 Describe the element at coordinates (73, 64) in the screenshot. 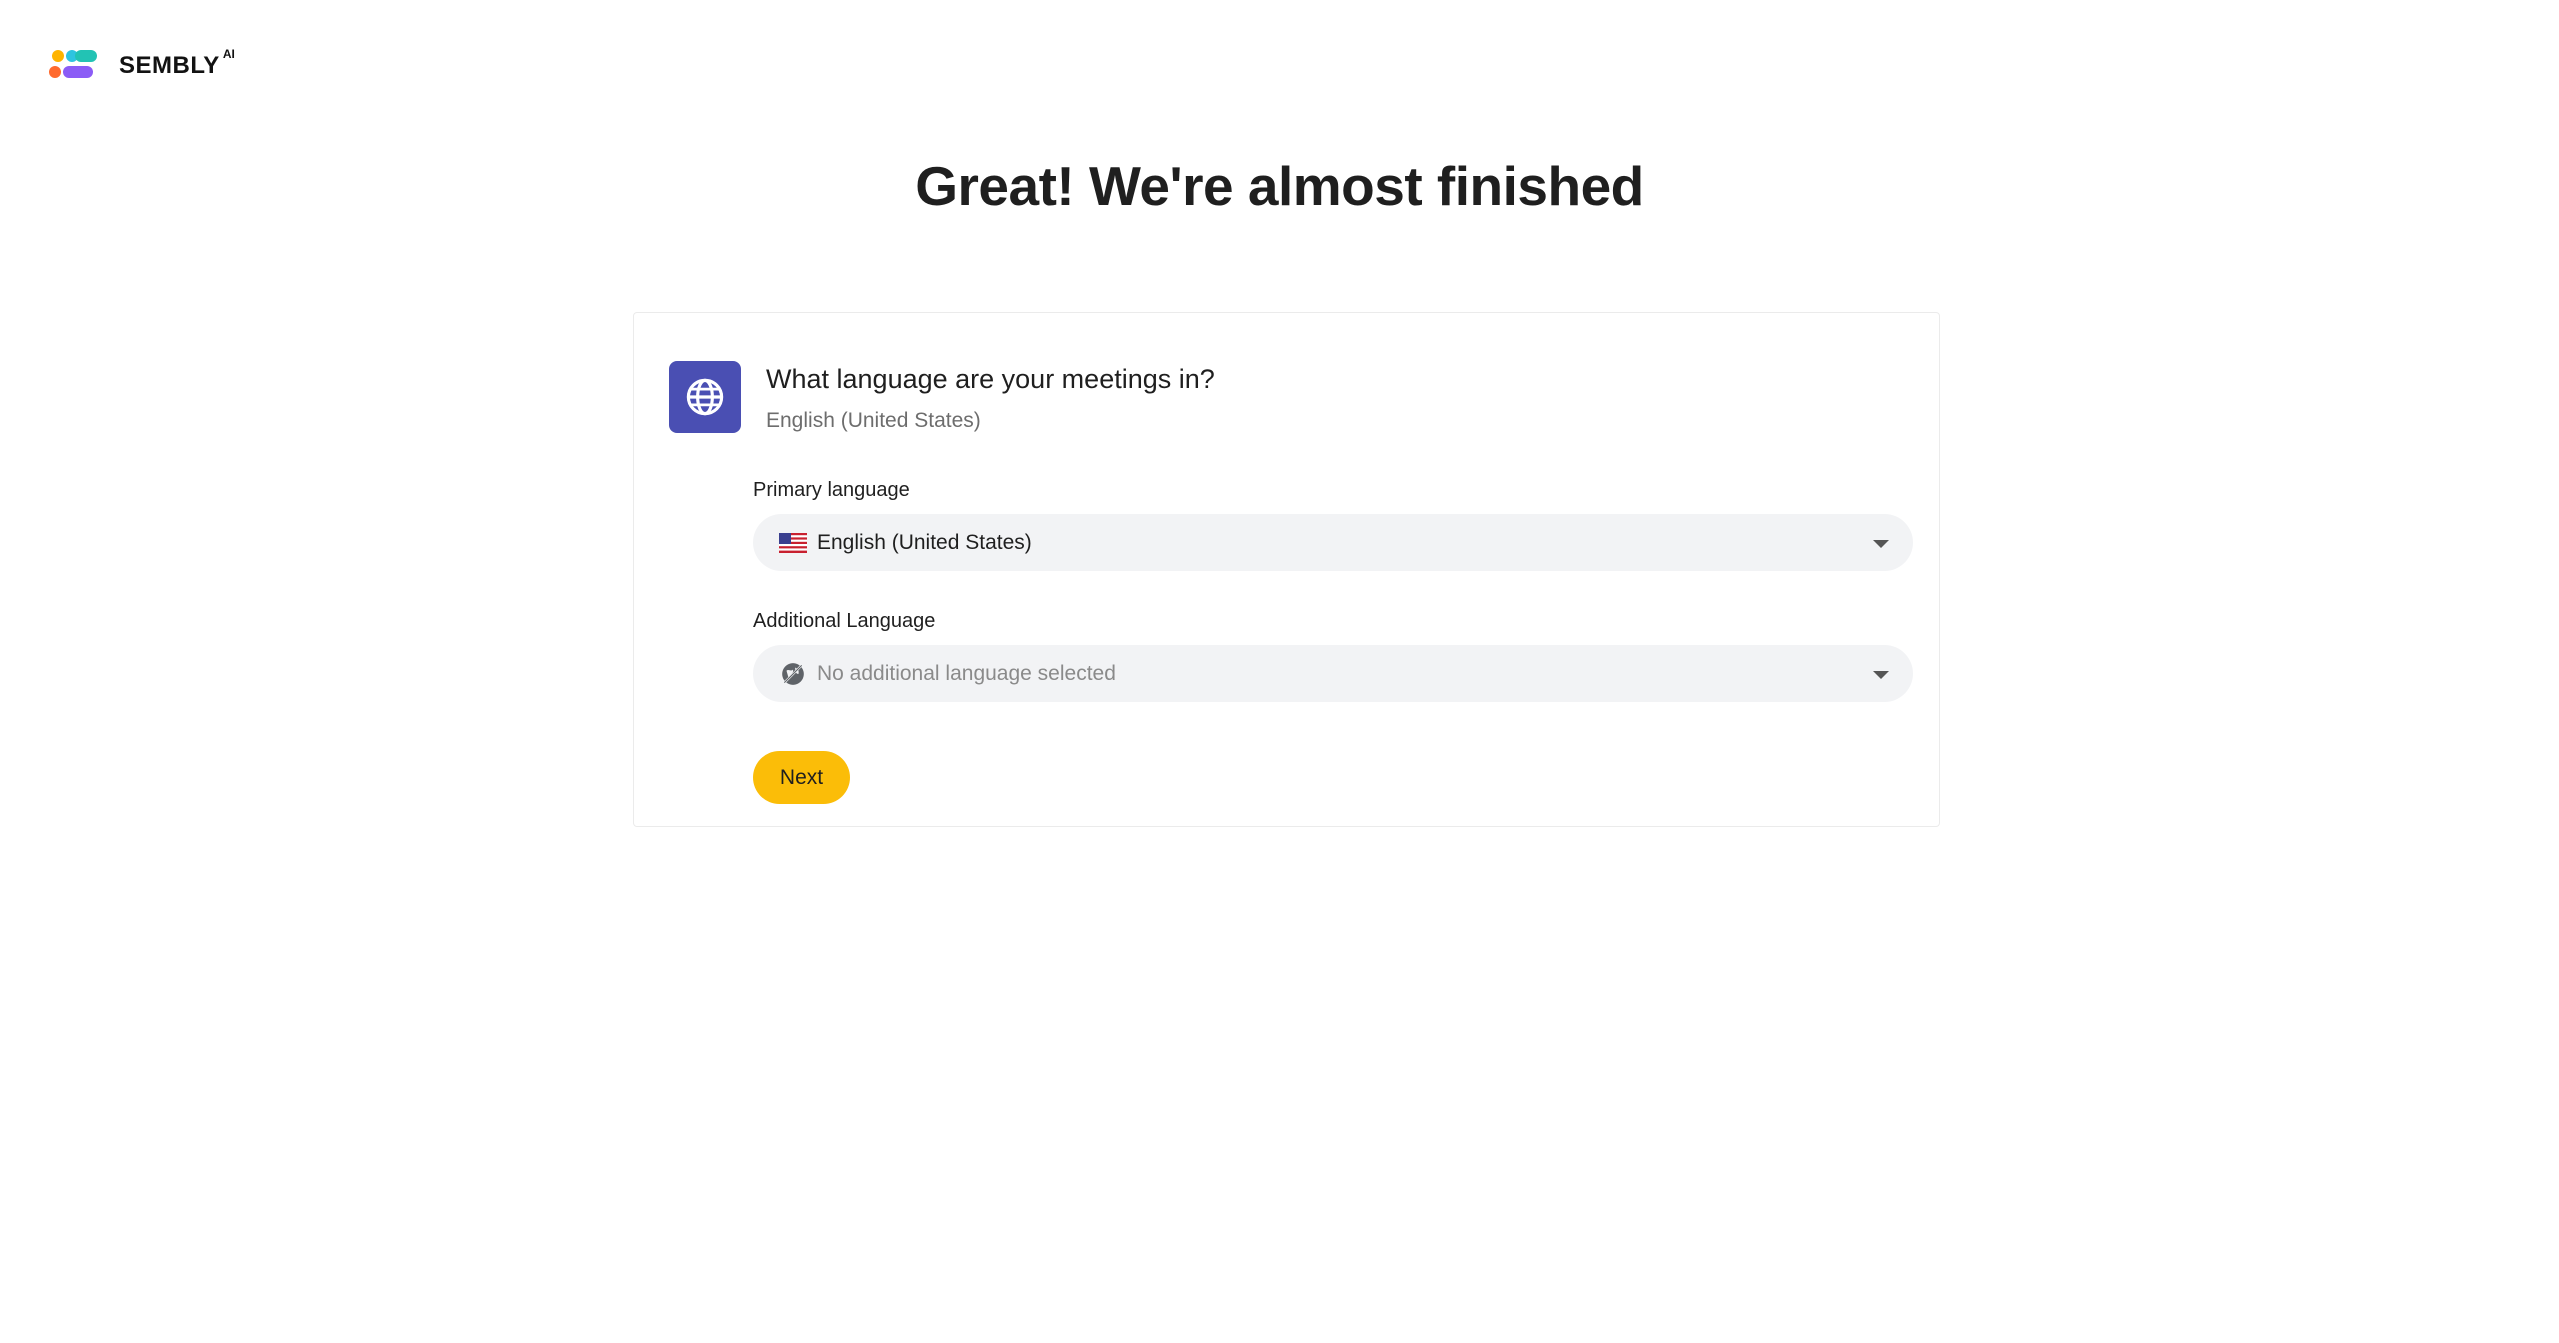

I see `sembly-logo-icon` at that location.